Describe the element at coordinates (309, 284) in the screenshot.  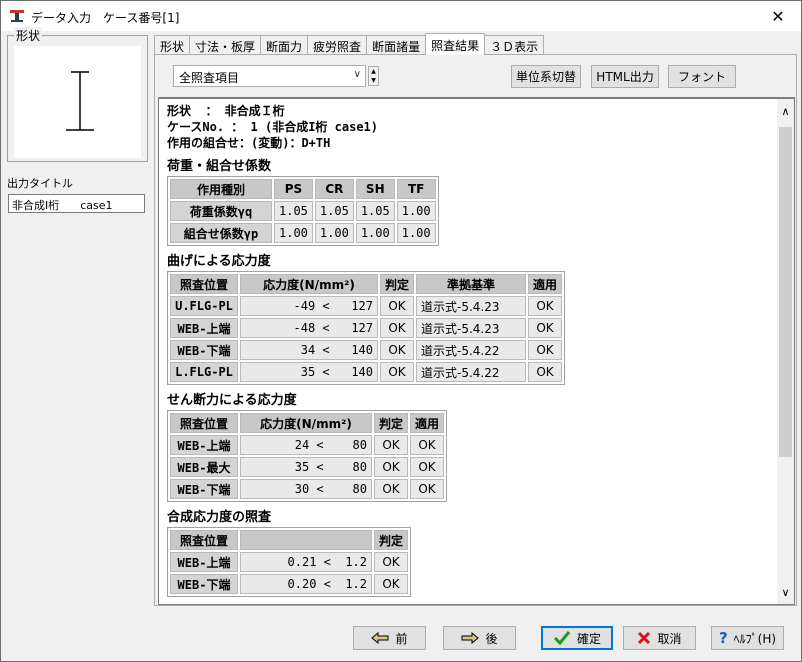
I see `column-header: 応力度(N/mm²)` at that location.